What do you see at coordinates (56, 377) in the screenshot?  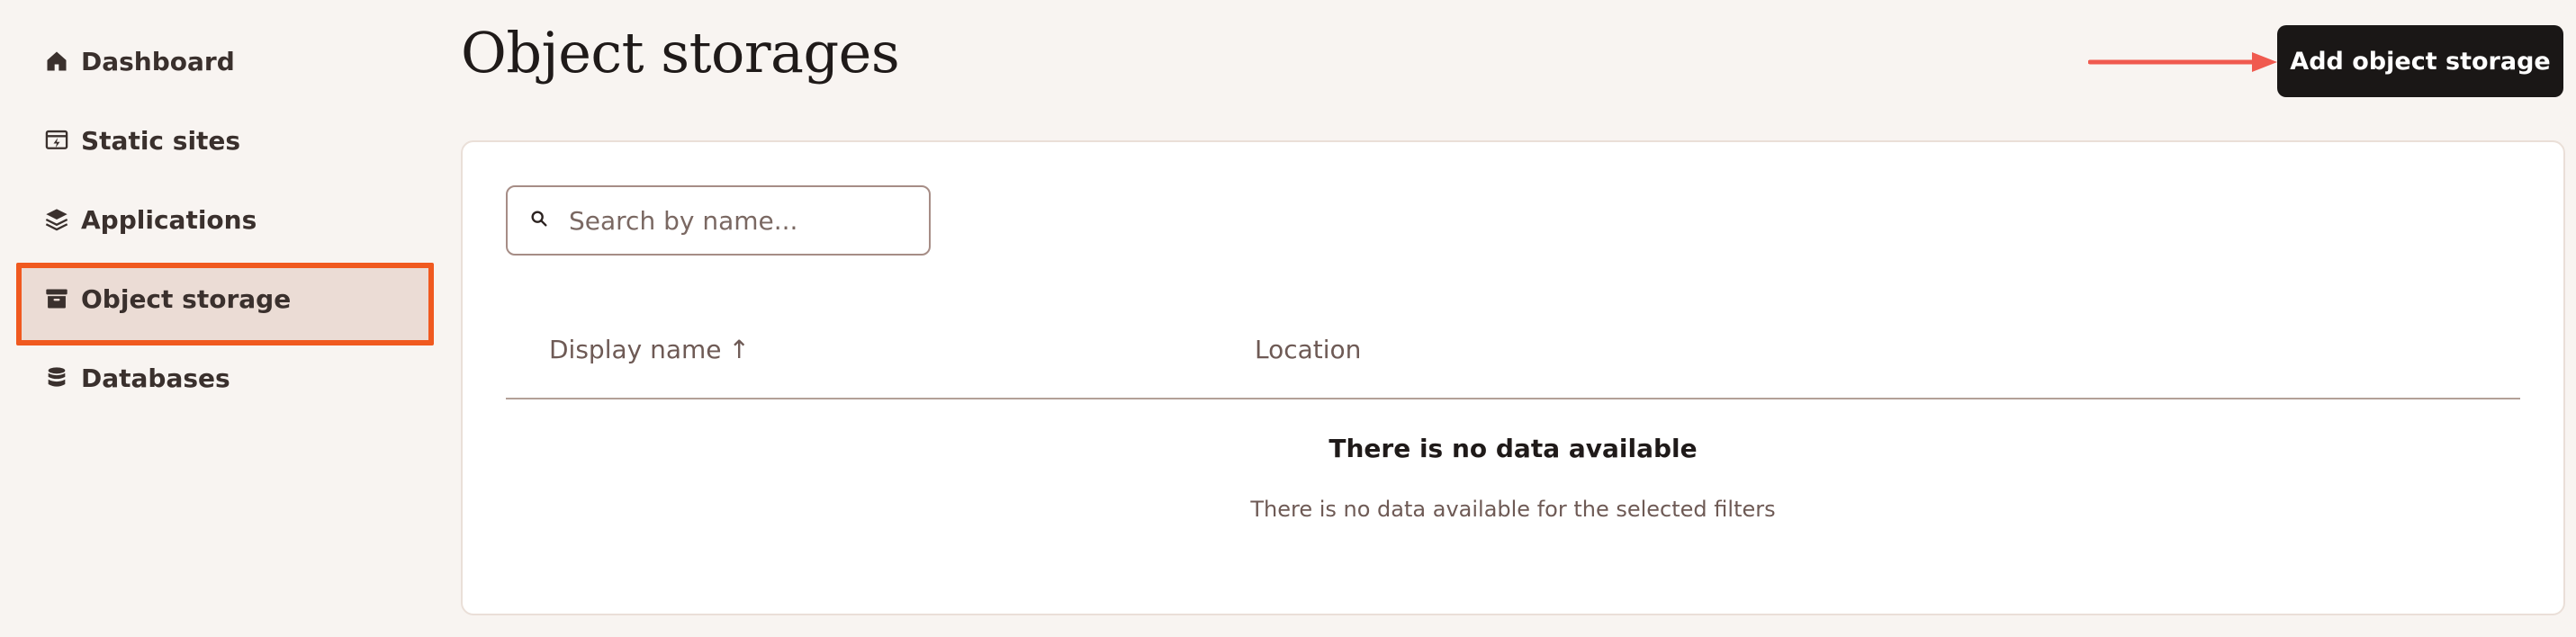 I see `database-icon` at bounding box center [56, 377].